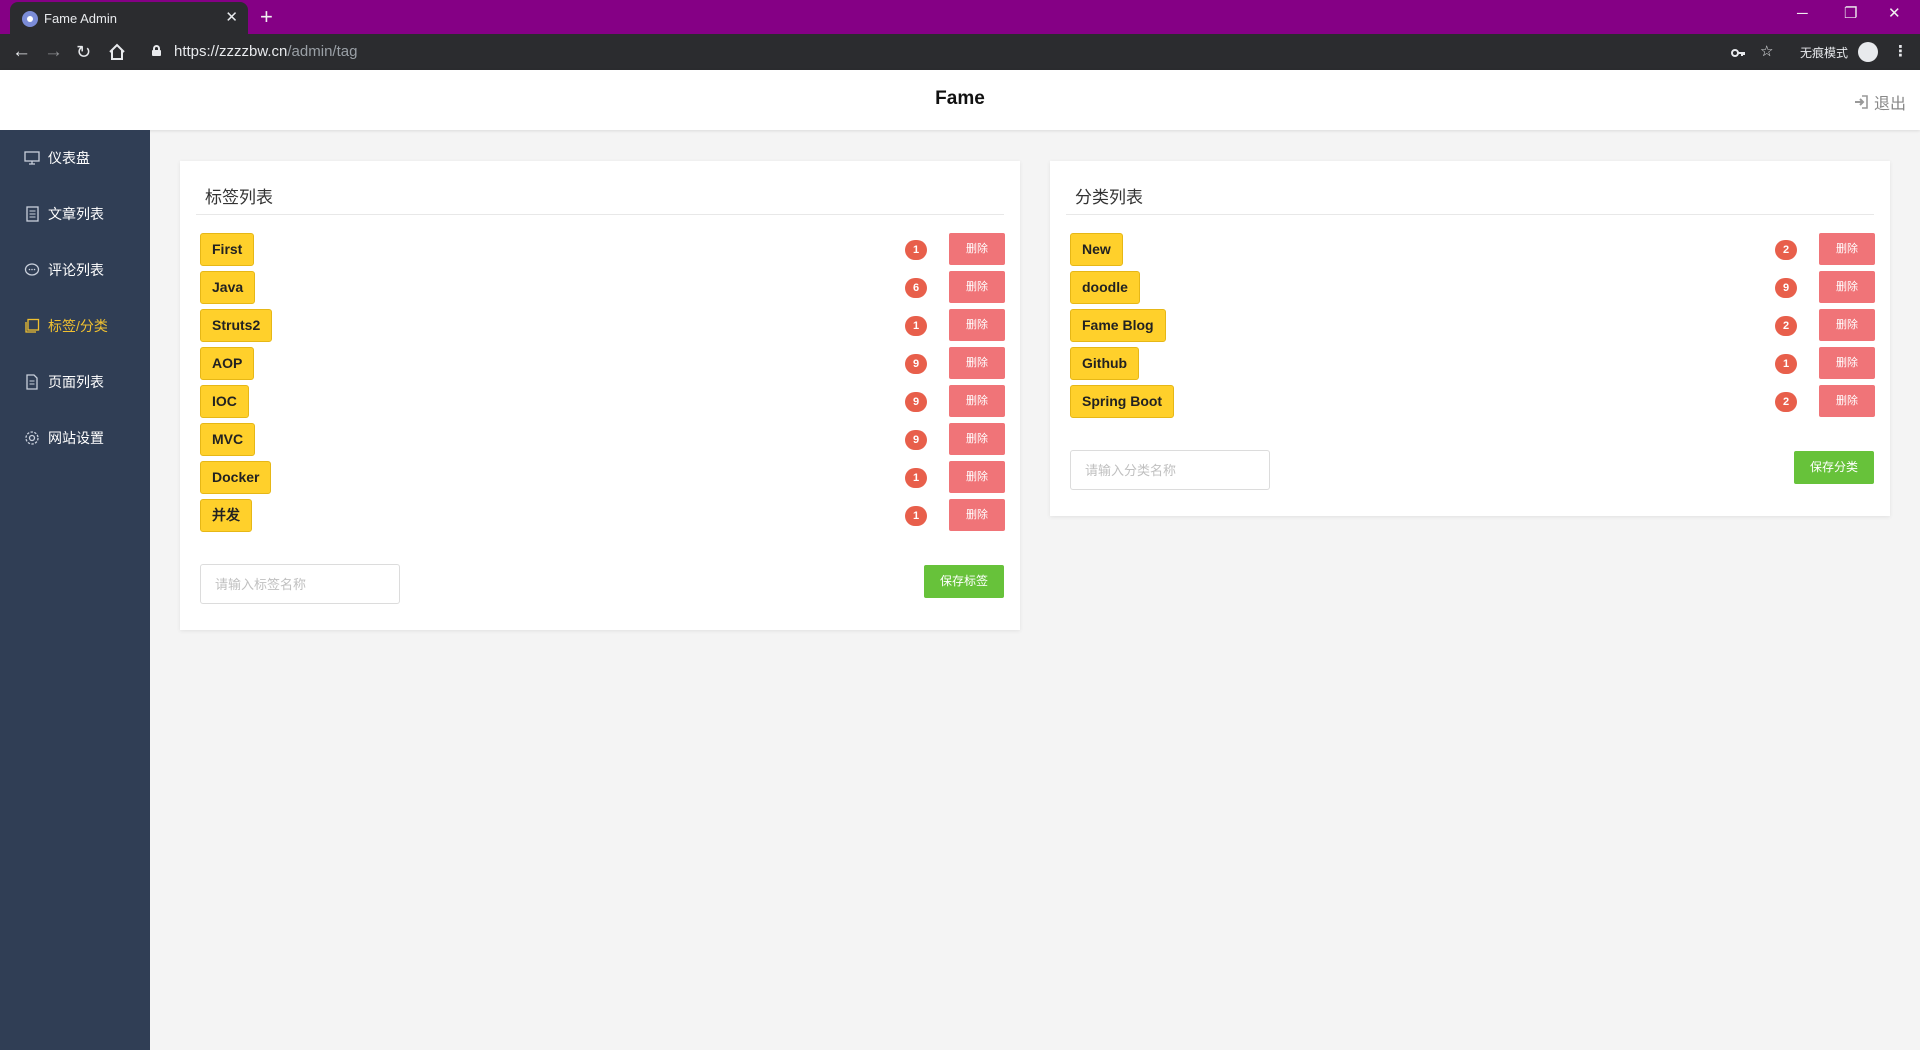 The height and width of the screenshot is (1050, 1920). What do you see at coordinates (32, 269) in the screenshot?
I see `comment-icon` at bounding box center [32, 269].